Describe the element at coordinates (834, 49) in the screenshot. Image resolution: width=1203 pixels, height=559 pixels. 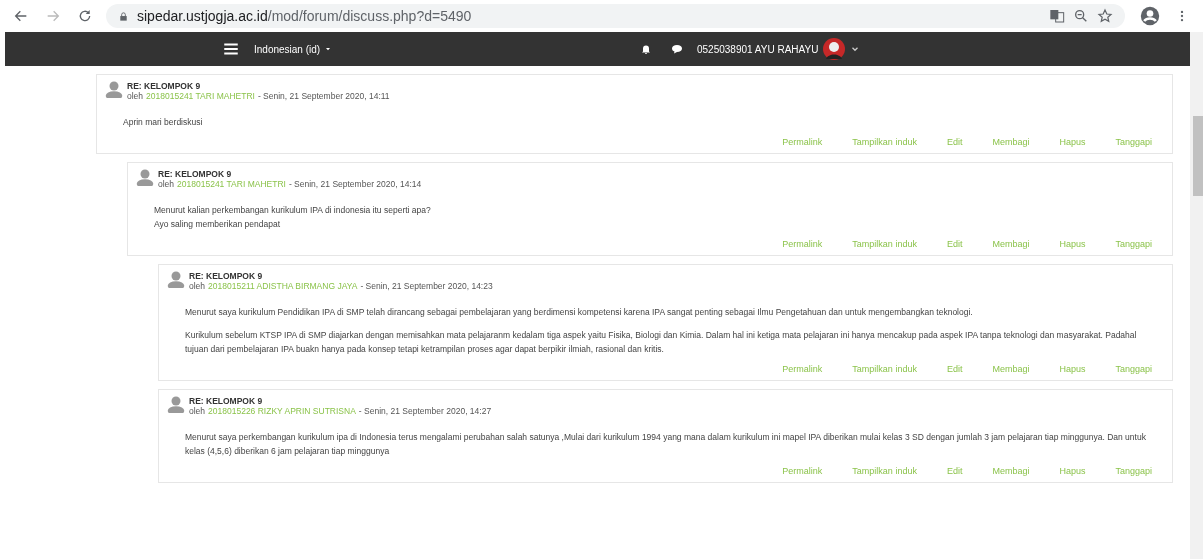
I see `avatar` at that location.